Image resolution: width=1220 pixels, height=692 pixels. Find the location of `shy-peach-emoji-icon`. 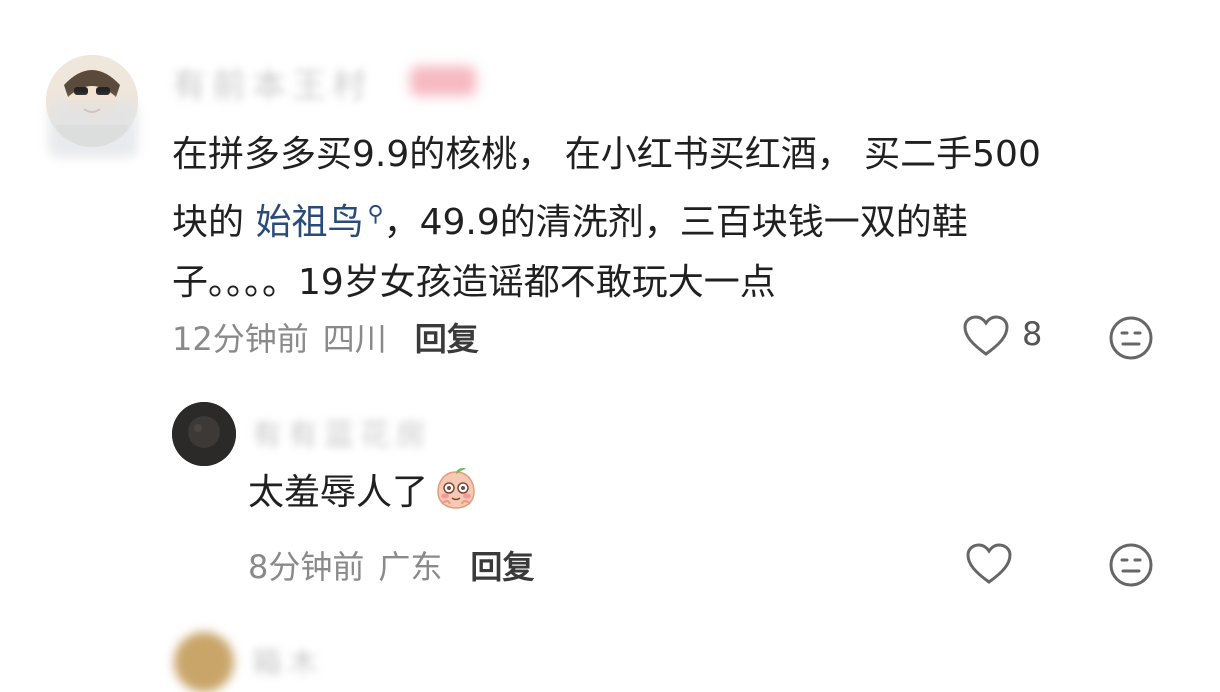

shy-peach-emoji-icon is located at coordinates (456, 488).